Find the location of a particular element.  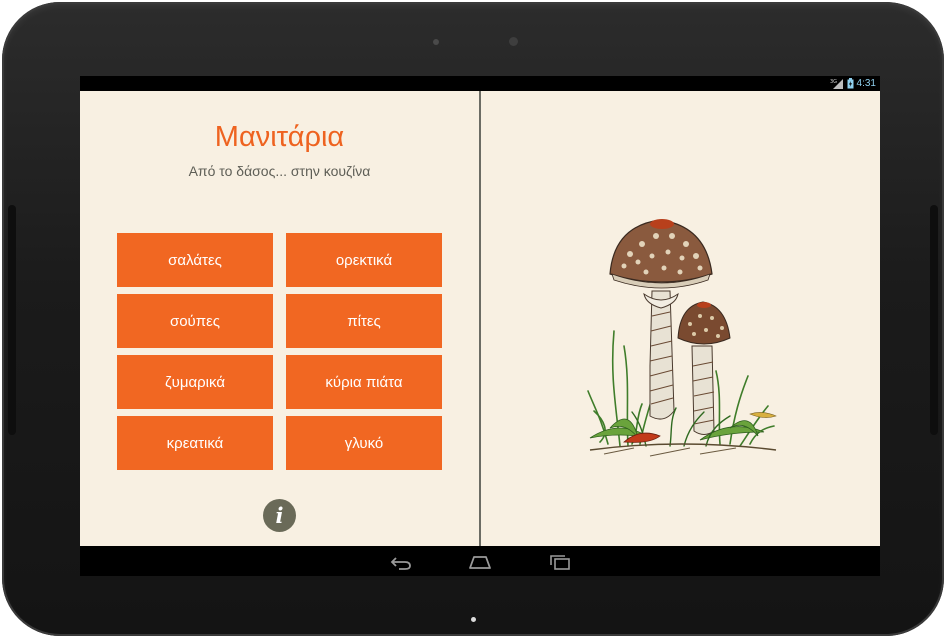

status-bar: 3G 4:31 is located at coordinates (480, 83).